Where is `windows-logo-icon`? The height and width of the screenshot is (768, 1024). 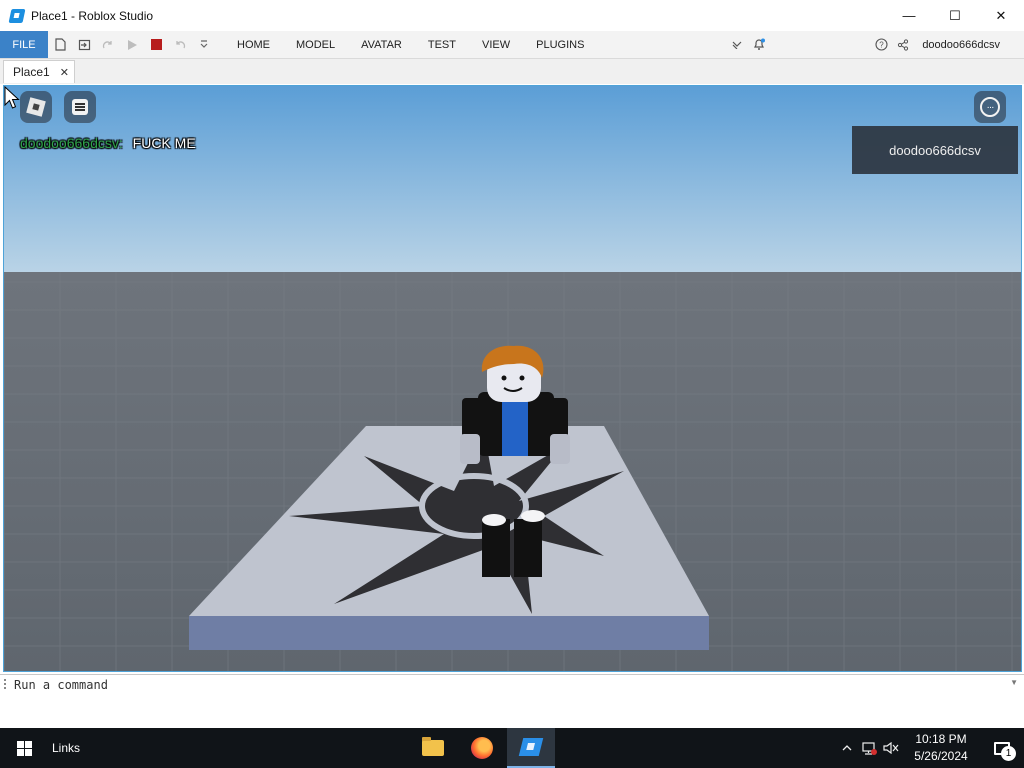 windows-logo-icon is located at coordinates (24, 748).